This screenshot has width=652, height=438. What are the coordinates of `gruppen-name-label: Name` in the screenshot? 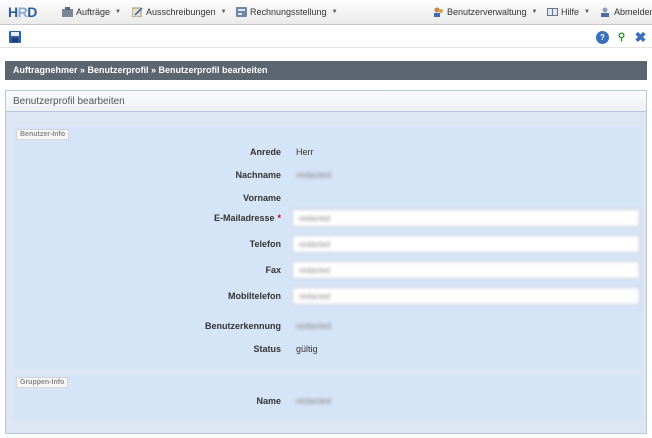 It's located at (268, 401).